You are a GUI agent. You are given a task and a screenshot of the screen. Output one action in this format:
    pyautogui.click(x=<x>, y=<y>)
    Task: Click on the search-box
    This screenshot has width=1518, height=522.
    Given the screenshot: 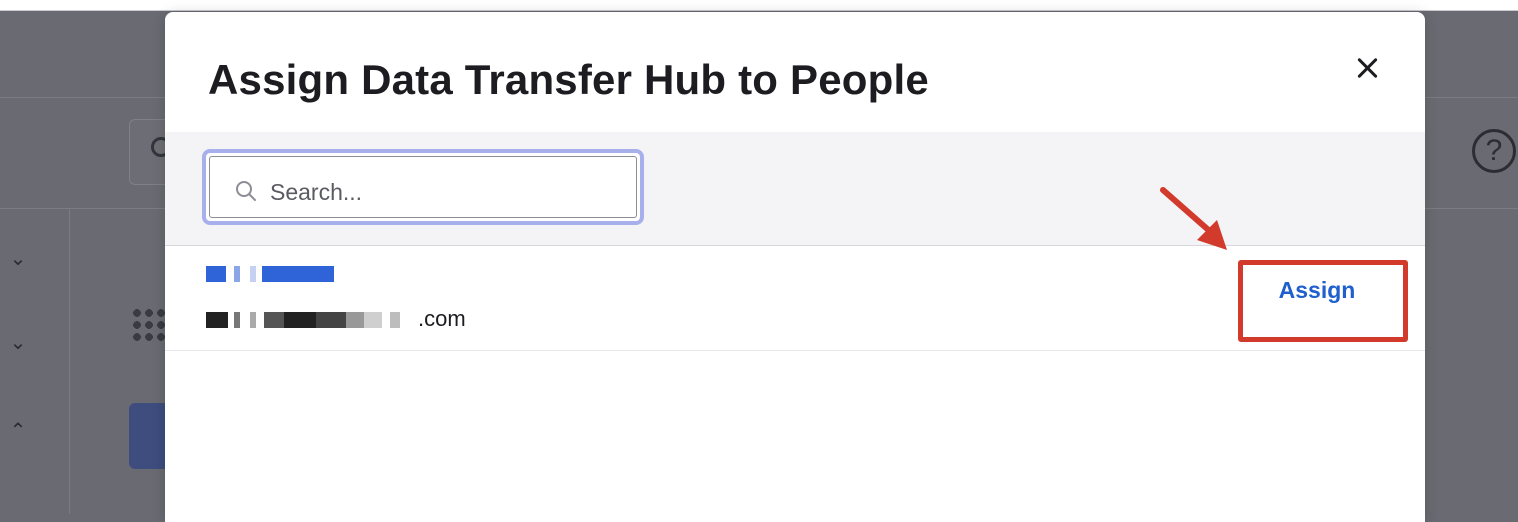 What is the action you would take?
    pyautogui.click(x=423, y=187)
    